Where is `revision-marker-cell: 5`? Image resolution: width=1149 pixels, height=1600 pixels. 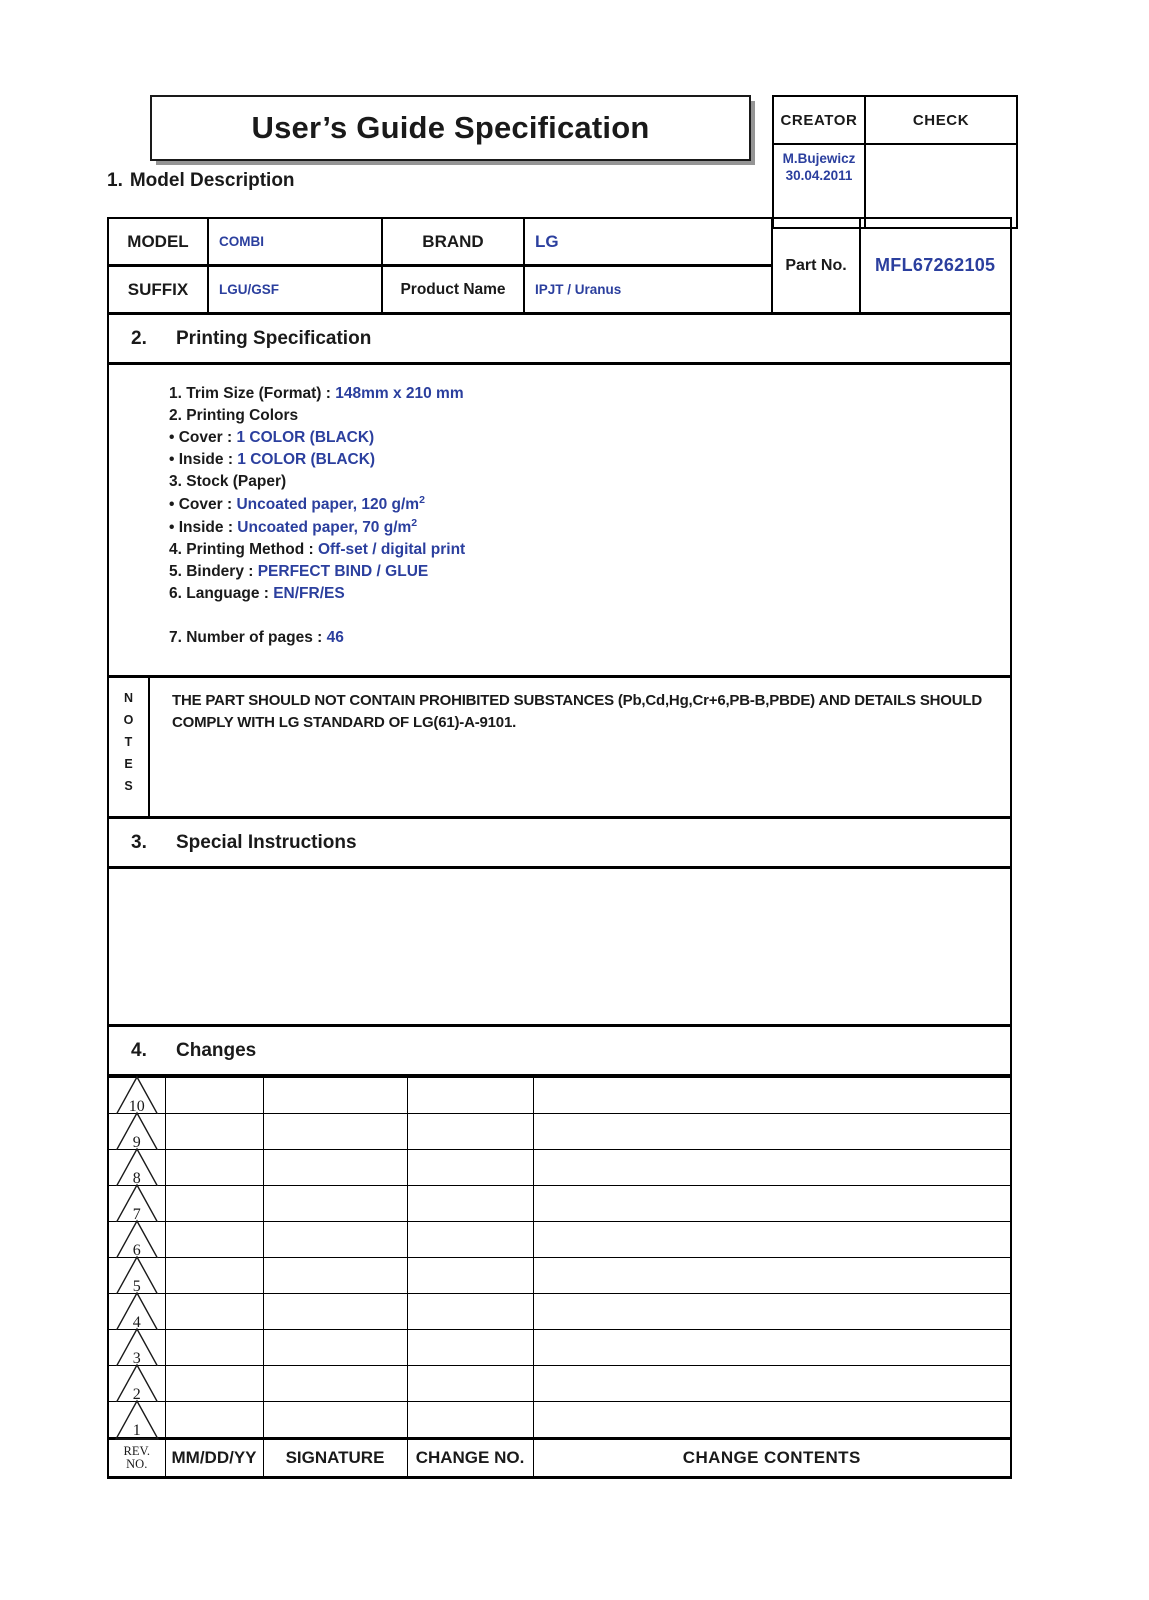 revision-marker-cell: 5 is located at coordinates (137, 1275).